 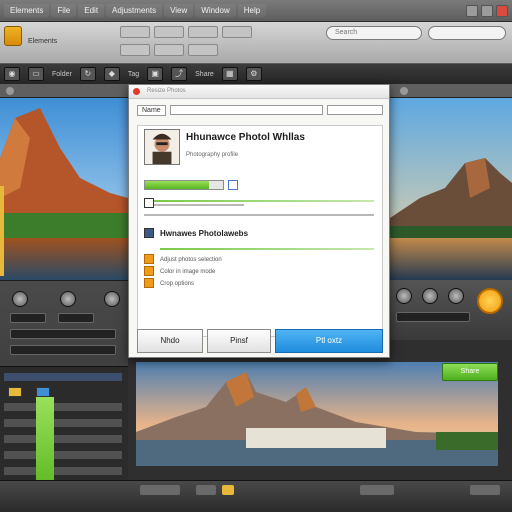 What do you see at coordinates (186, 32) in the screenshot?
I see `toolbar-group-top` at bounding box center [186, 32].